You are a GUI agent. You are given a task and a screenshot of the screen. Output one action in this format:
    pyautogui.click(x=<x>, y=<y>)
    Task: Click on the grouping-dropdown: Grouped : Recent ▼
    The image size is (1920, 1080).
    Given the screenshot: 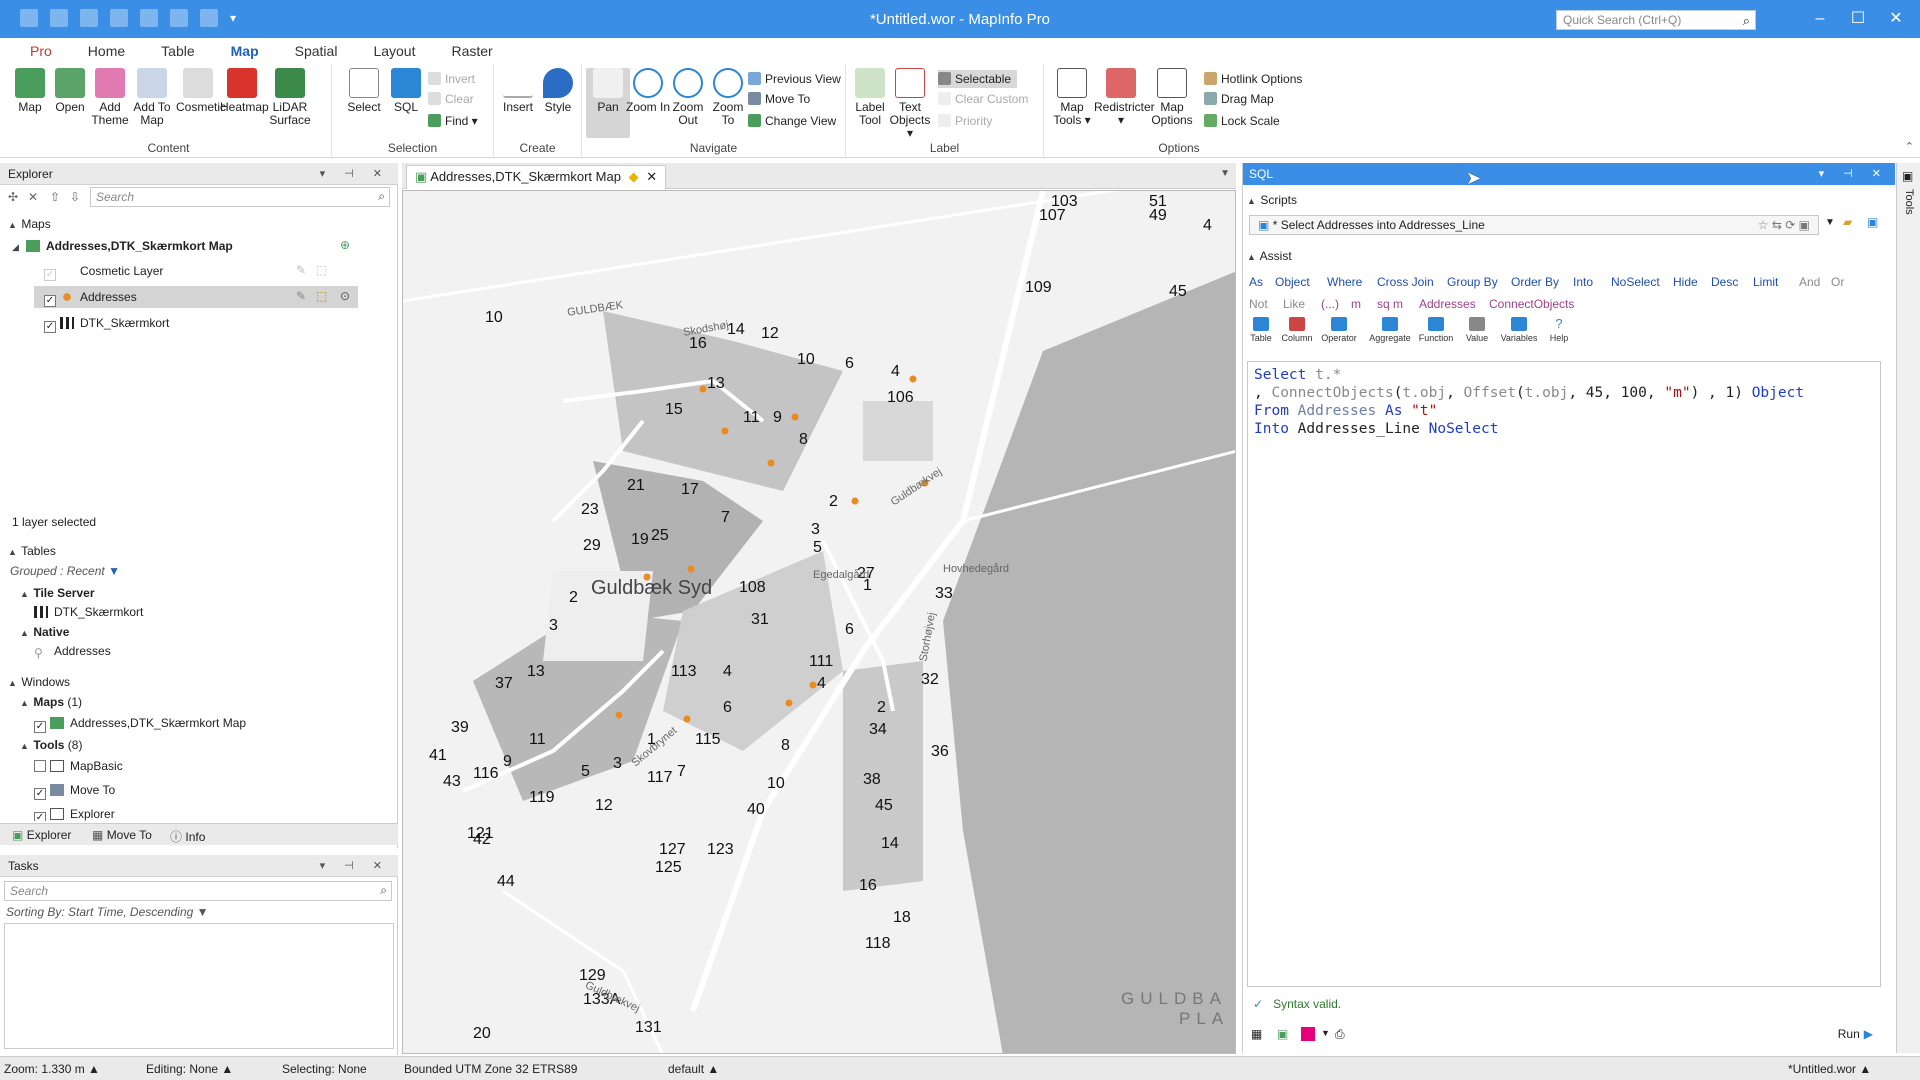 What is the action you would take?
    pyautogui.click(x=65, y=571)
    